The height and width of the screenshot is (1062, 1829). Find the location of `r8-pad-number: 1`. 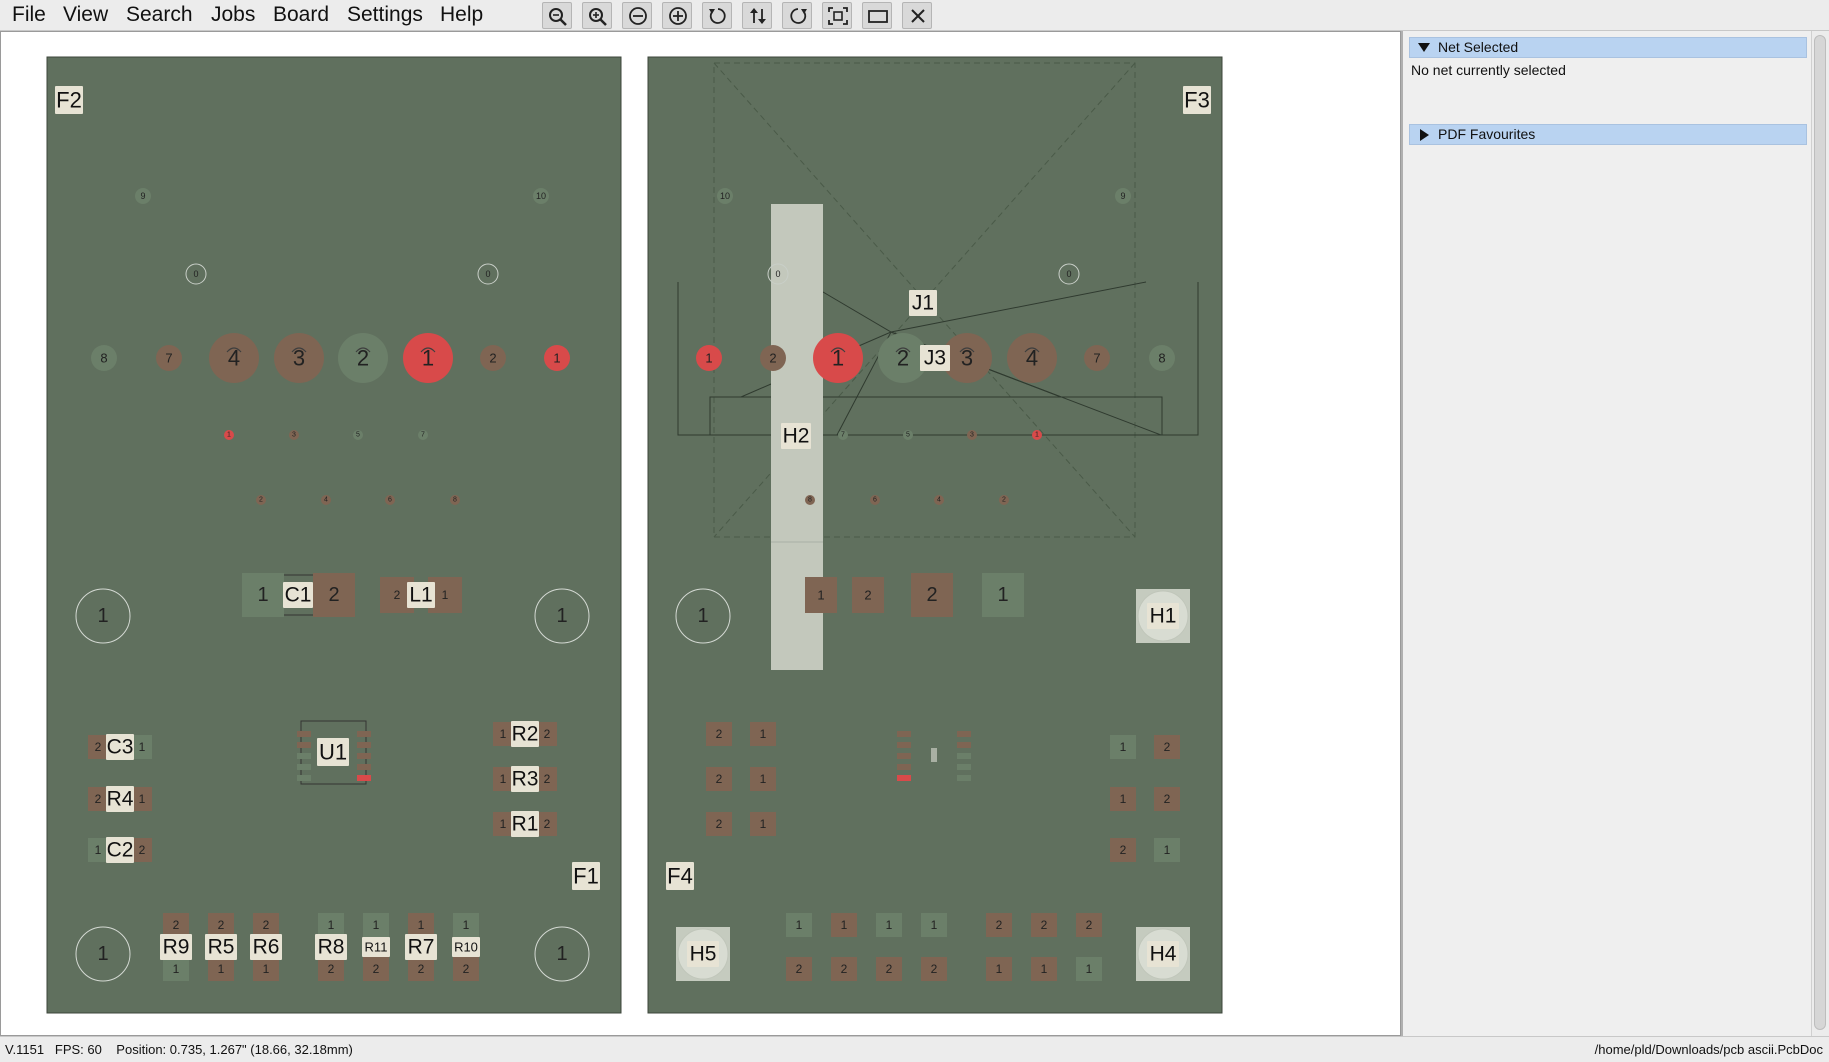

r8-pad-number: 1 is located at coordinates (331, 925).